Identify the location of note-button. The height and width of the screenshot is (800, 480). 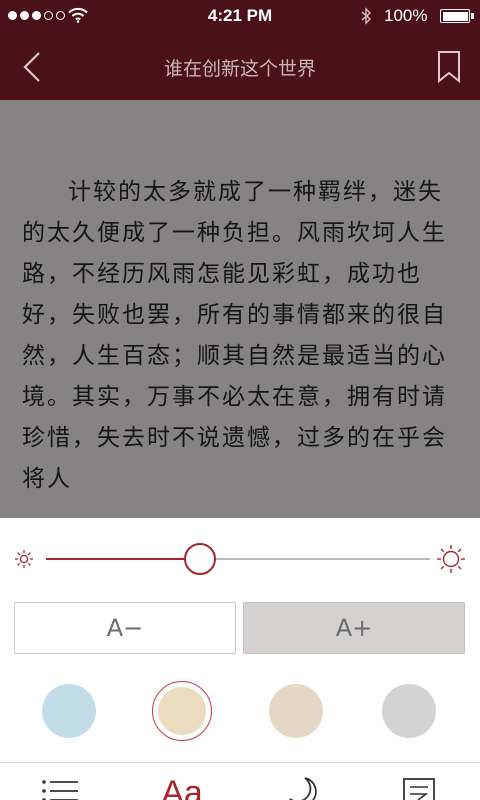
(420, 781).